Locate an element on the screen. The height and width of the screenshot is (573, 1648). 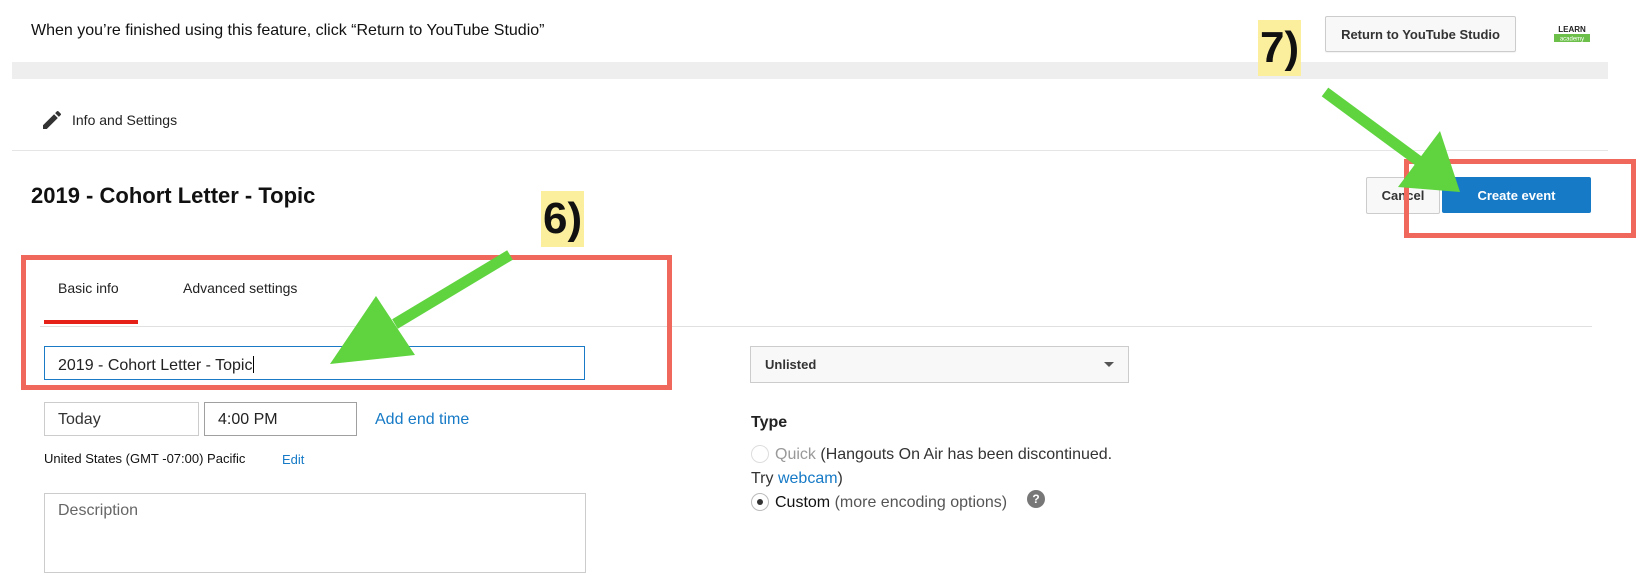
step-7-label: 7) is located at coordinates (1280, 48).